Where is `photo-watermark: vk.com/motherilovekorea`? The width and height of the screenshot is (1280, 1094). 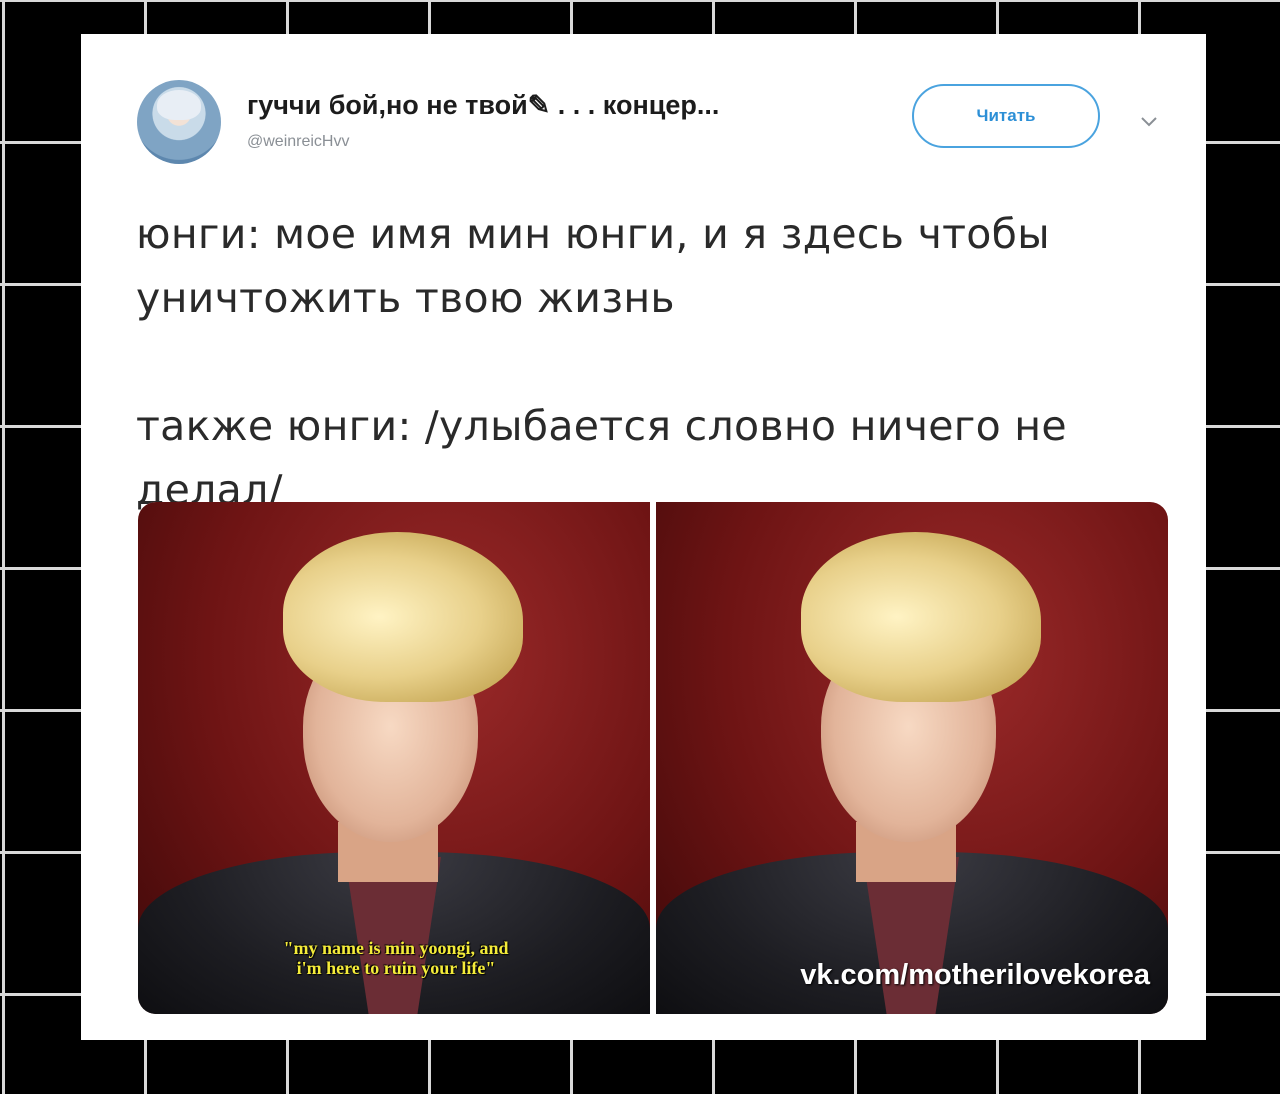
photo-watermark: vk.com/motherilovekorea is located at coordinates (975, 975).